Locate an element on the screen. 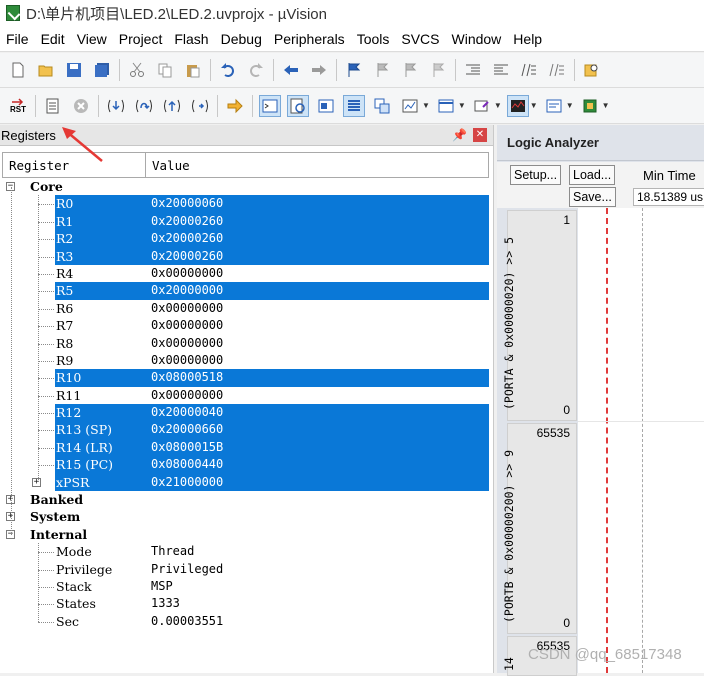  menu-view: View is located at coordinates (92, 39).